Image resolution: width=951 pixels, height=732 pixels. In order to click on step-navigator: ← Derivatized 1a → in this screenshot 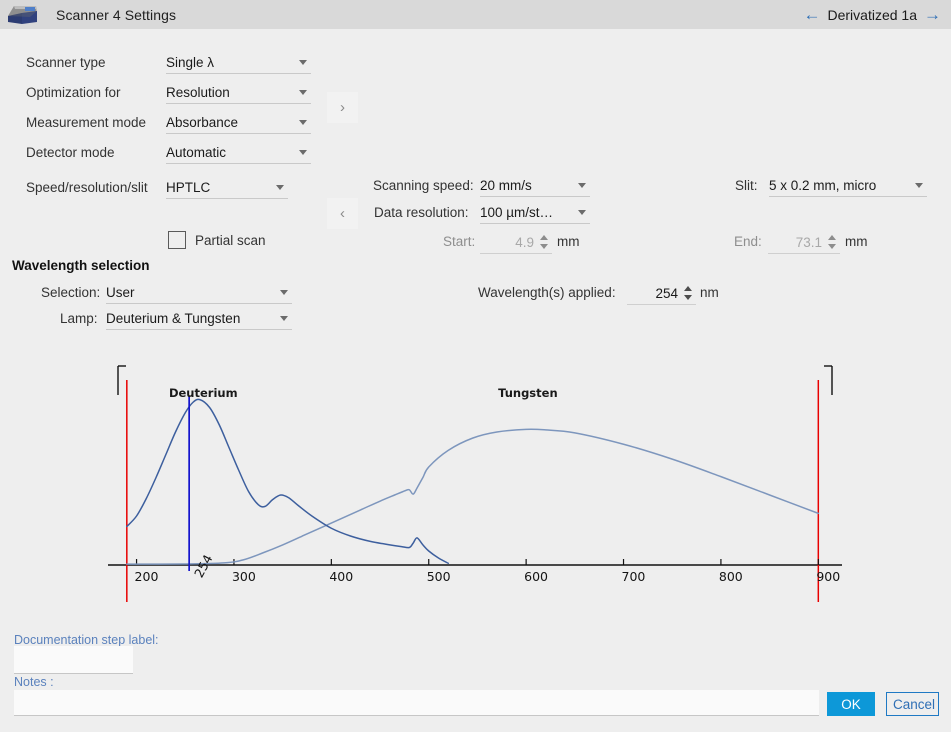, I will do `click(873, 14)`.